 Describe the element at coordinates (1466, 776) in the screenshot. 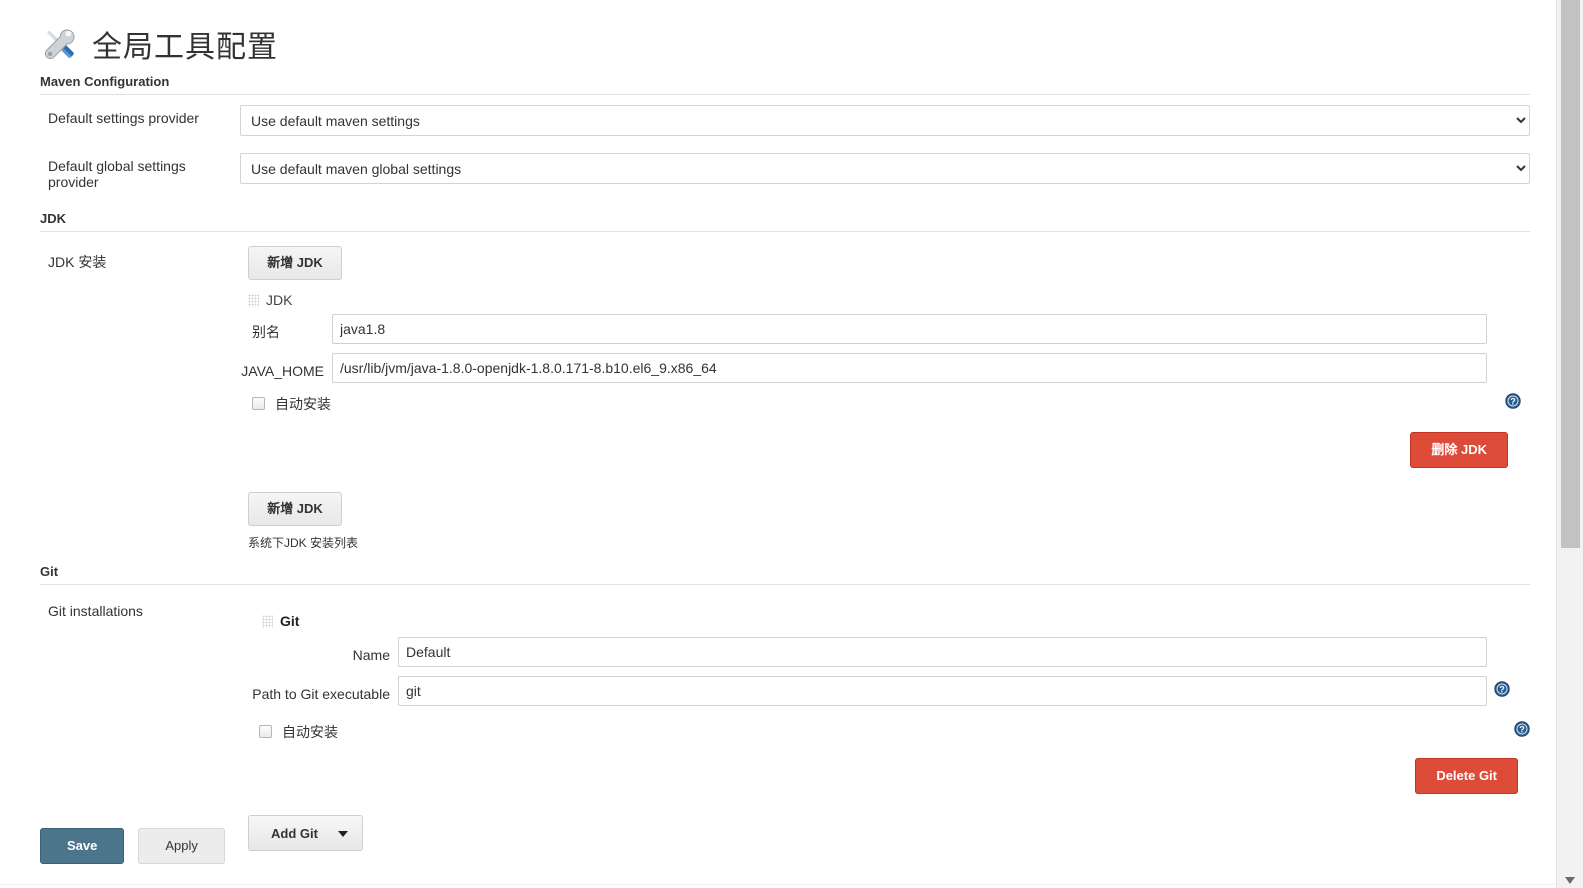

I see `delete-git-button: Delete Git` at that location.